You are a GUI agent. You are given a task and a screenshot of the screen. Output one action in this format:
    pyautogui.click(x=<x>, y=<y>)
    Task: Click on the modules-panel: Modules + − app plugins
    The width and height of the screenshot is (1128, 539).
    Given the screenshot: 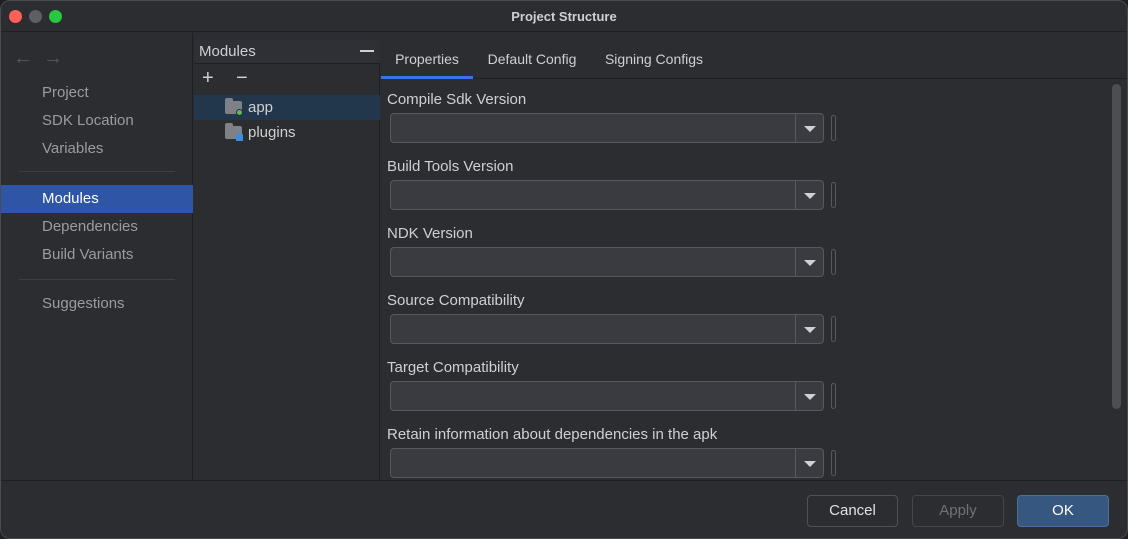 What is the action you would take?
    pyautogui.click(x=287, y=260)
    